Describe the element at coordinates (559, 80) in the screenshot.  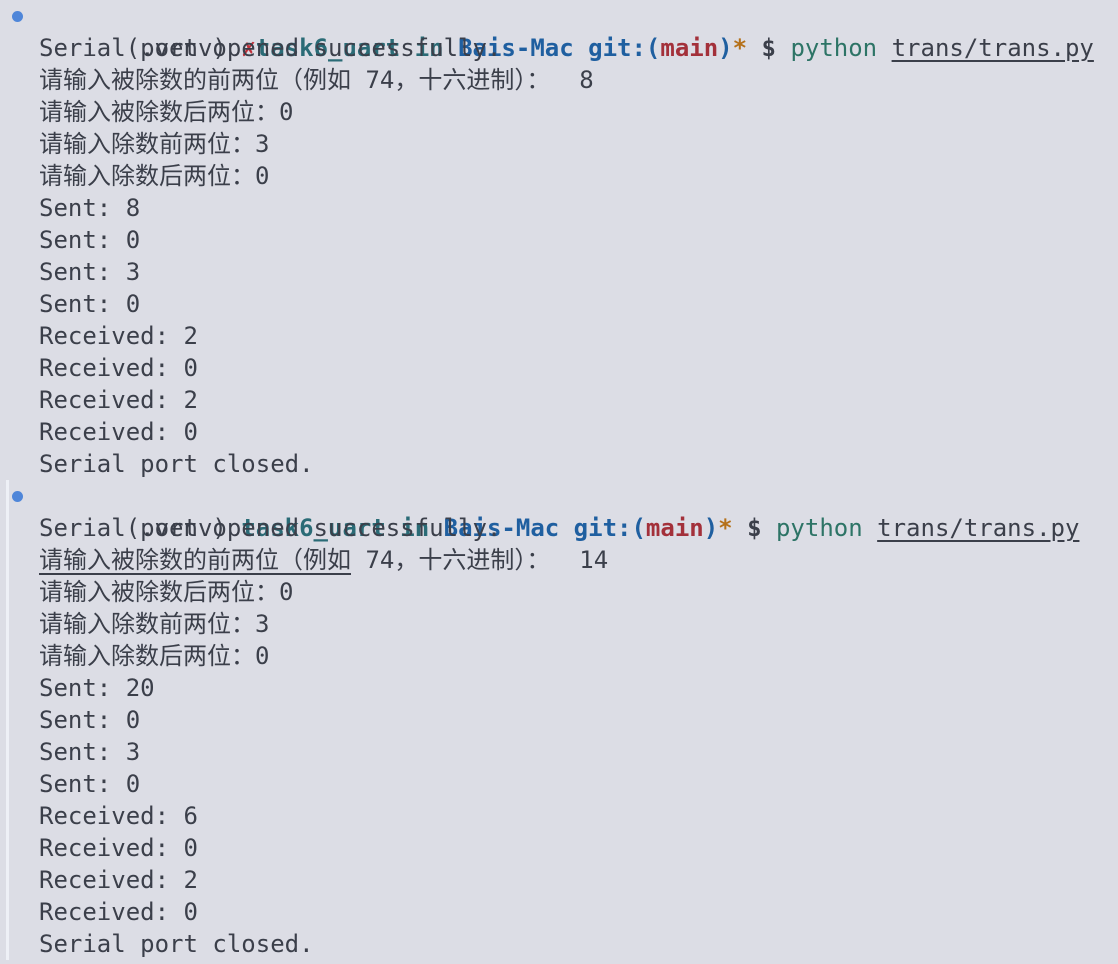
I see `input-prompt-line: 请输入被除数的前两位（例如 74，十六进制）： 8` at that location.